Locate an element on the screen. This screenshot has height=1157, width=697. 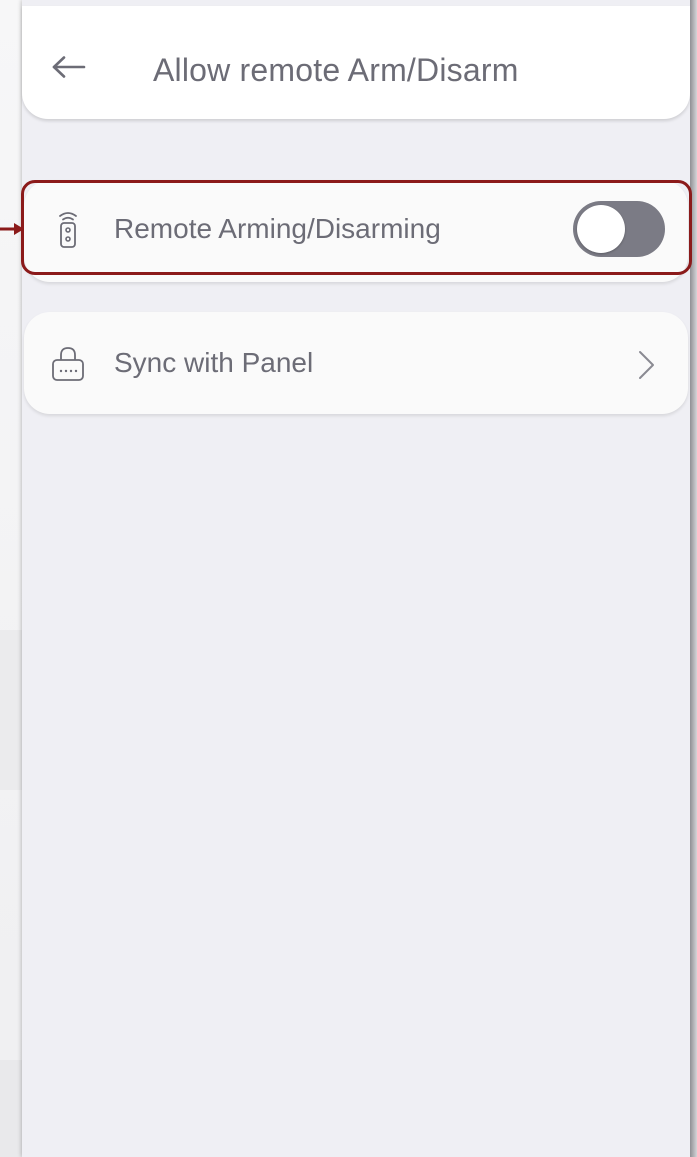
remote-arming-row: Remote Arming/Disarming is located at coordinates (356, 231).